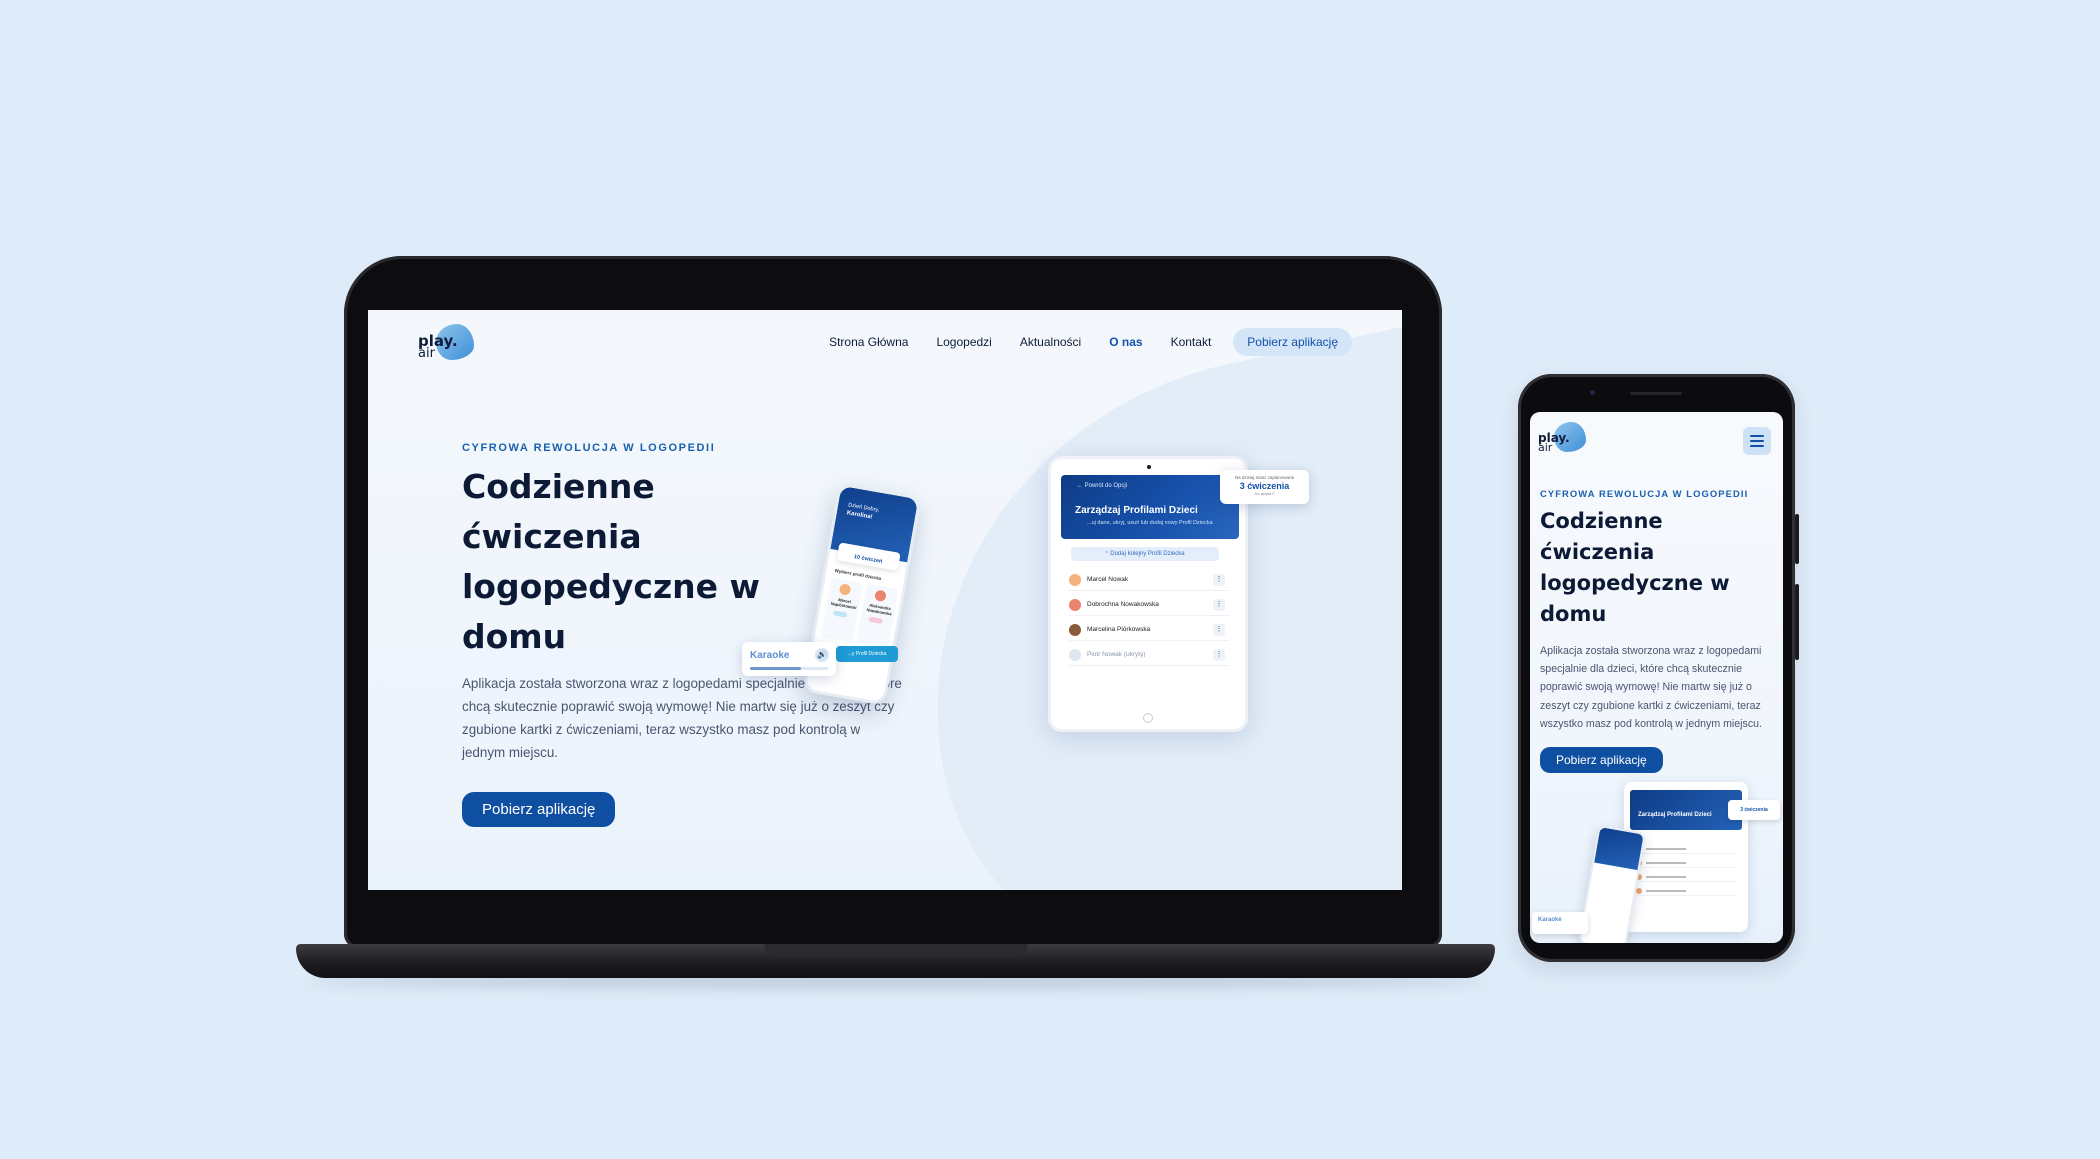 The width and height of the screenshot is (2100, 1159). What do you see at coordinates (1149, 467) in the screenshot?
I see `tablet-camera` at bounding box center [1149, 467].